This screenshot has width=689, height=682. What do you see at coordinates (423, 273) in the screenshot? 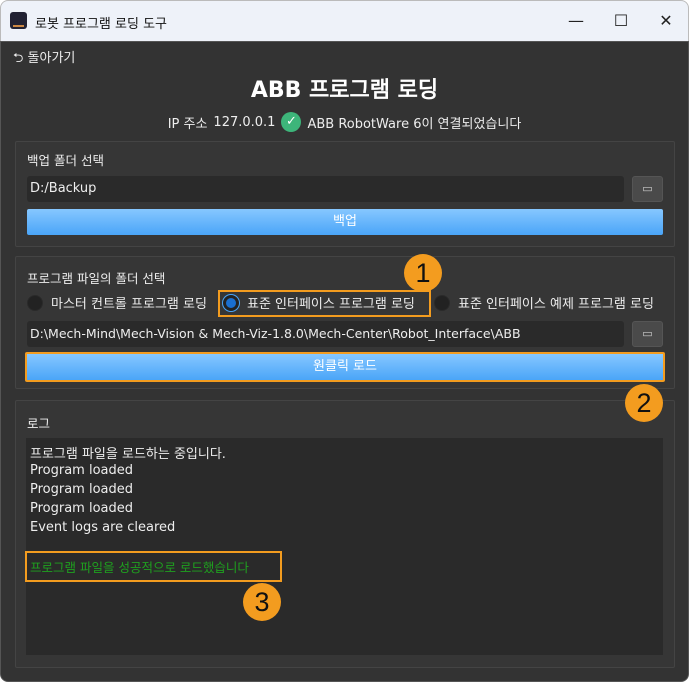
I see `callout-badge-1: 1` at bounding box center [423, 273].